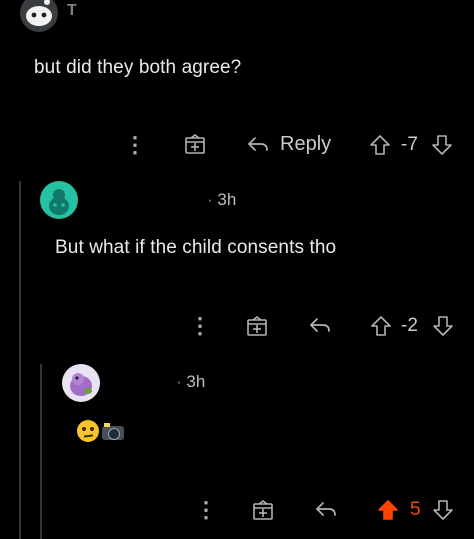 The width and height of the screenshot is (474, 539). What do you see at coordinates (138, 67) in the screenshot?
I see `comment-text: but did they both agree?` at bounding box center [138, 67].